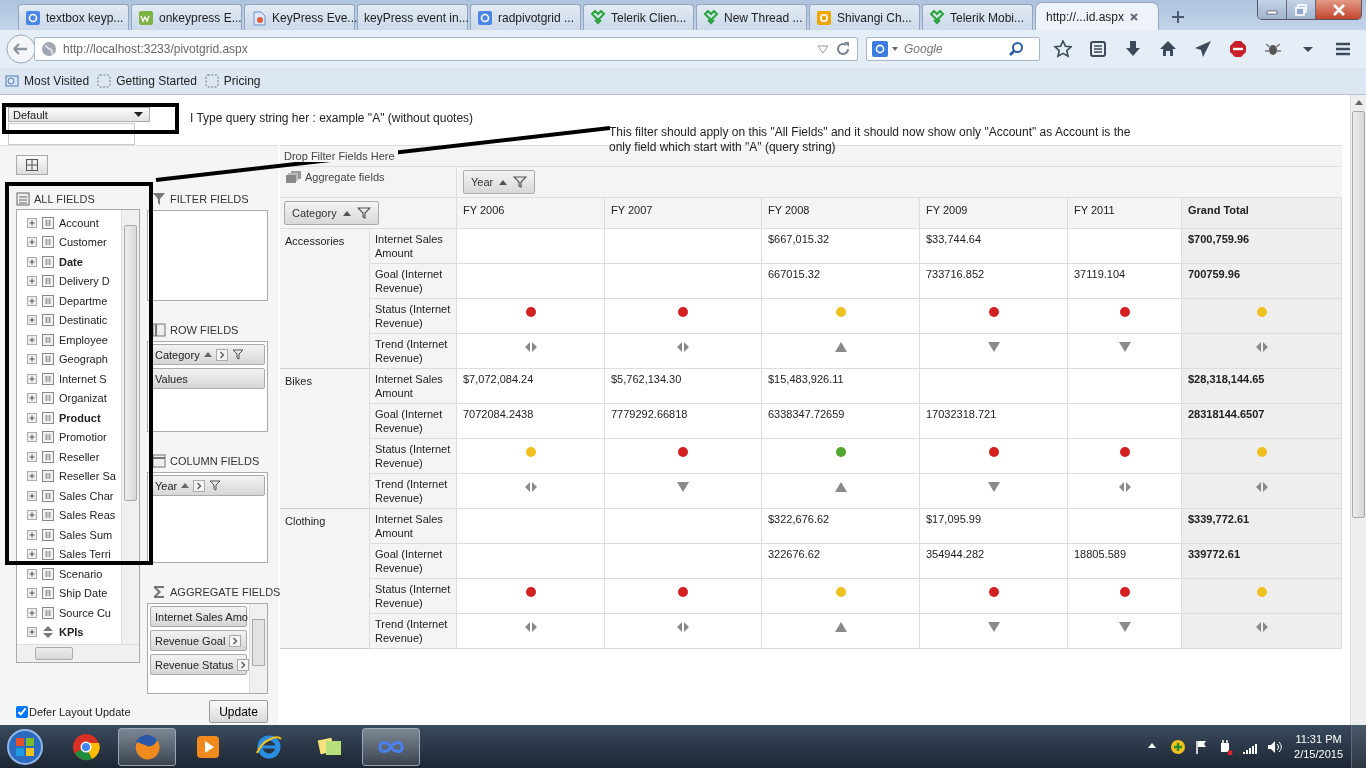 The image size is (1366, 768). I want to click on field-chip: Revenue Status, so click(198, 664).